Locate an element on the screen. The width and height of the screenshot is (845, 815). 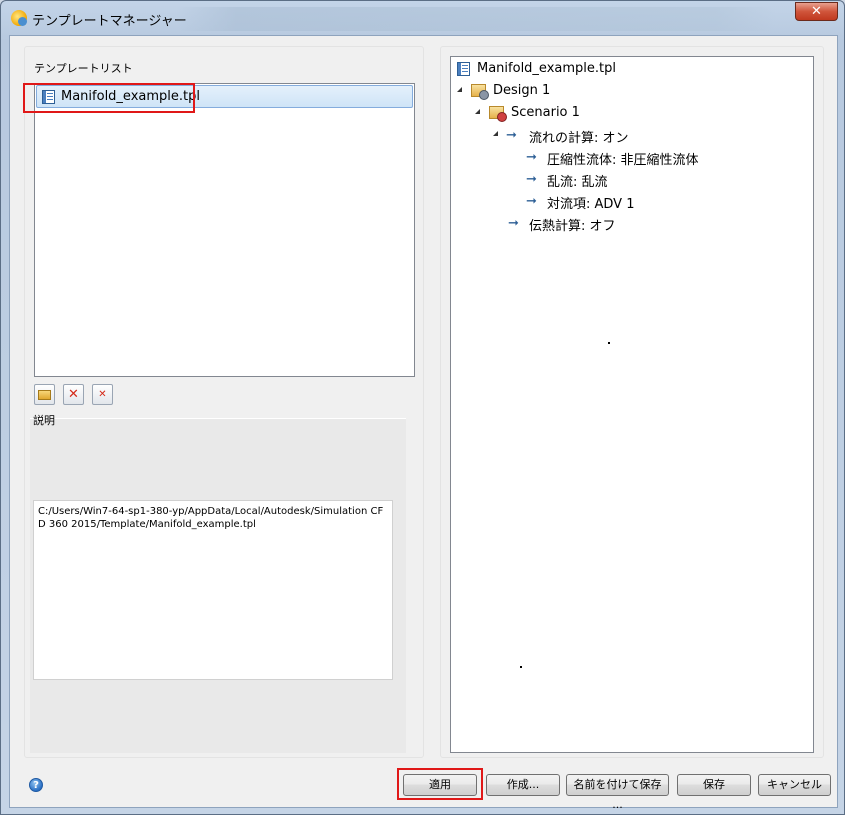
template-list-label: テンプレートリスト is located at coordinates (83, 68).